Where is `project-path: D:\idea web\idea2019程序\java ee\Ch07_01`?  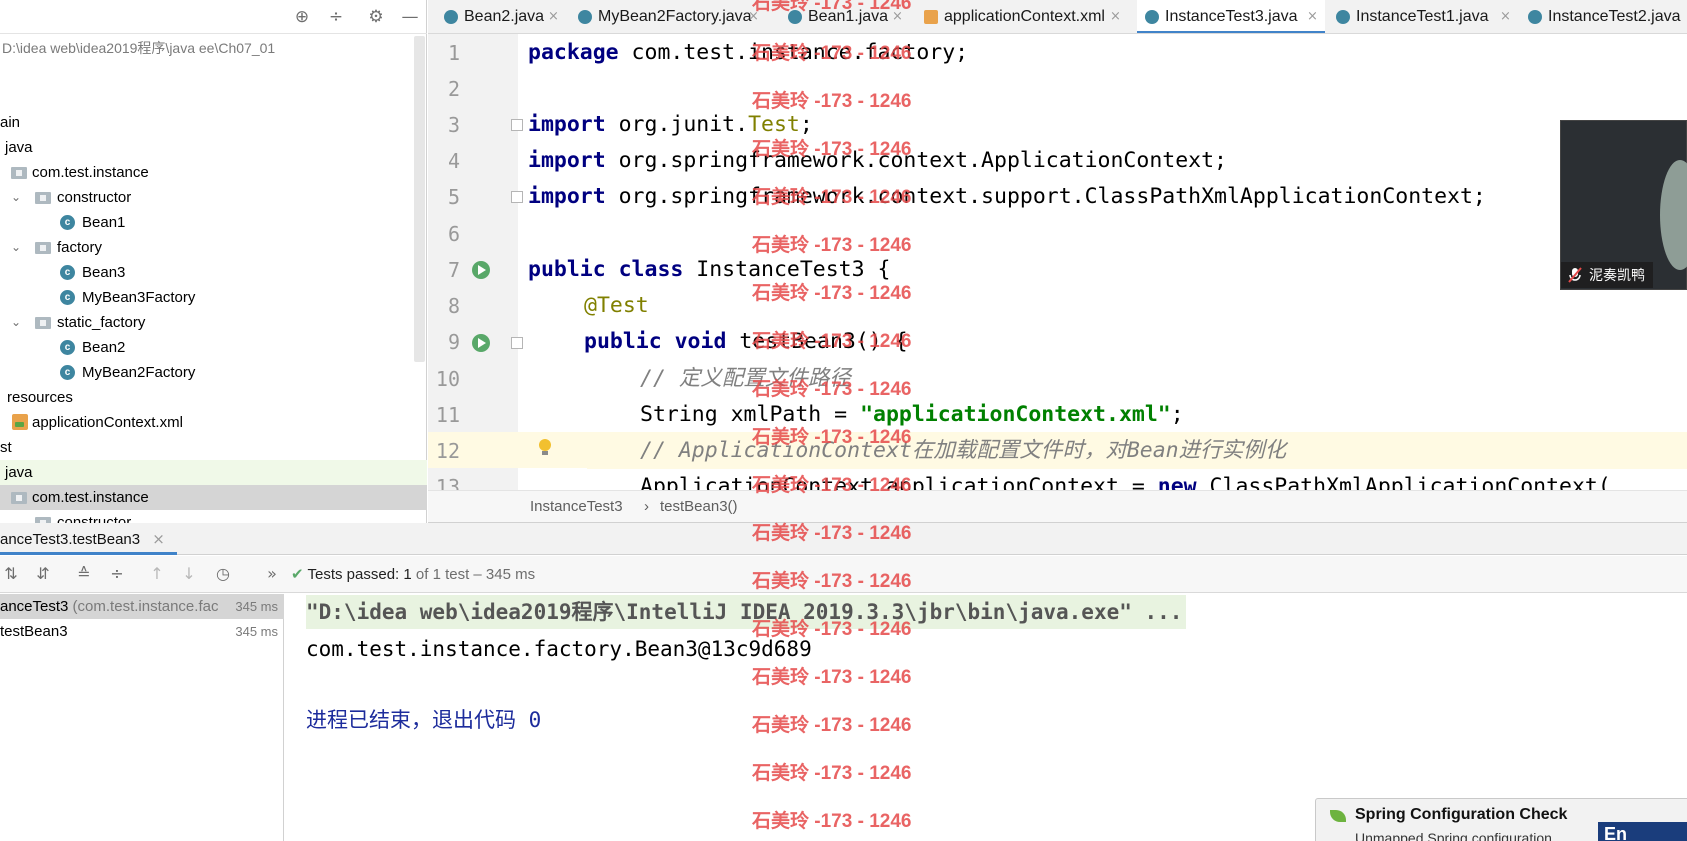 project-path: D:\idea web\idea2019程序\java ee\Ch07_01 is located at coordinates (139, 48).